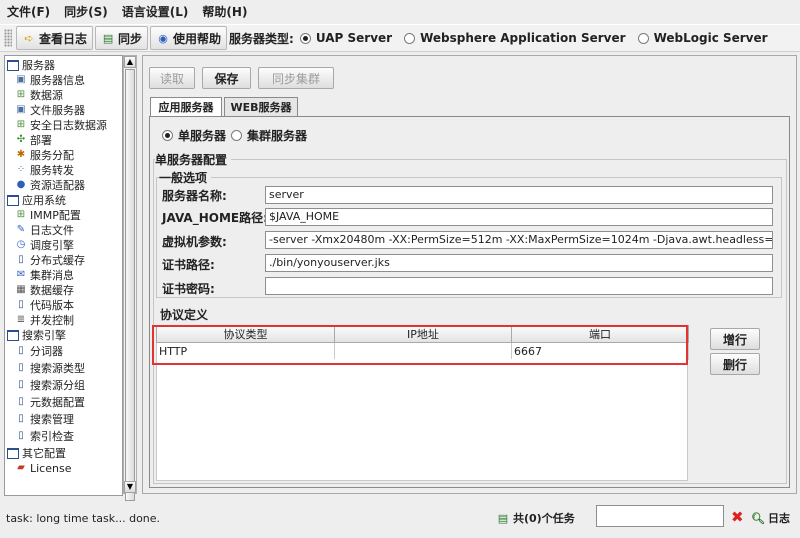 The width and height of the screenshot is (800, 538). What do you see at coordinates (261, 38) in the screenshot?
I see `server-type-label: 服务器类型:` at bounding box center [261, 38].